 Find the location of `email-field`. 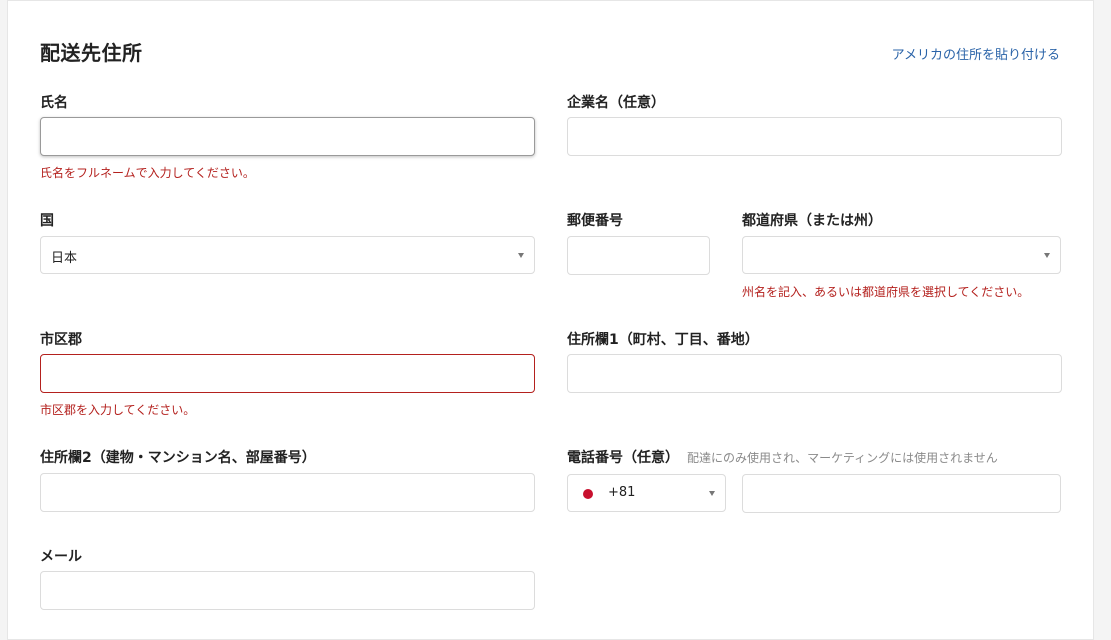

email-field is located at coordinates (287, 590).